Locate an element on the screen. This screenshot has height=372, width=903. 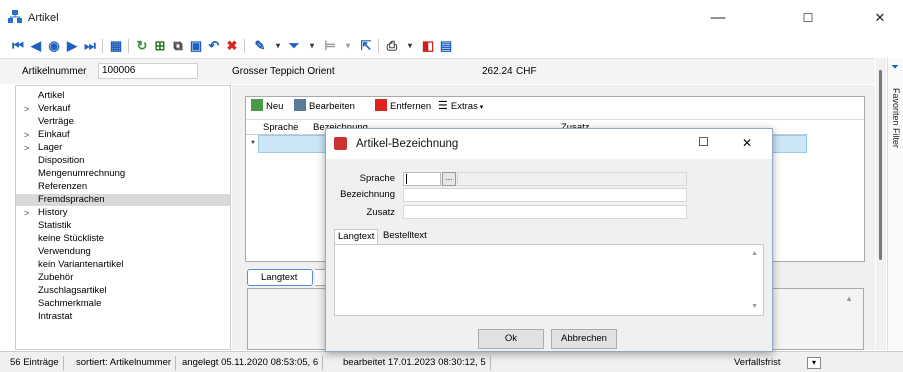
prev-record-icon: ◀ is located at coordinates (36, 46).